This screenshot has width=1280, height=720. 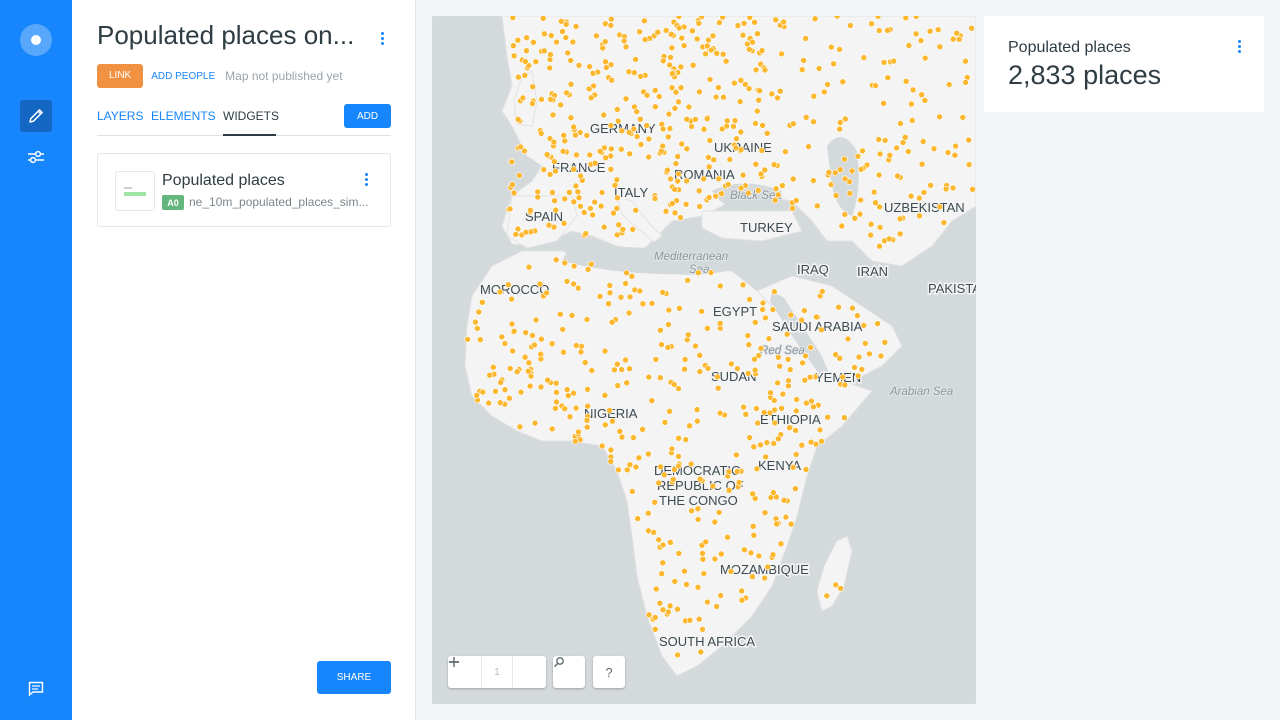 What do you see at coordinates (251, 116) in the screenshot?
I see `tab-widgets: WIDGETS` at bounding box center [251, 116].